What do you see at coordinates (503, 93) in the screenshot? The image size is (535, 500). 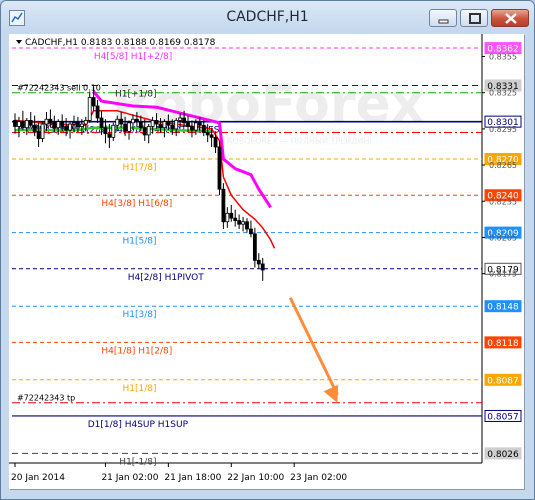 I see `price-tick-label: 0.8325` at bounding box center [503, 93].